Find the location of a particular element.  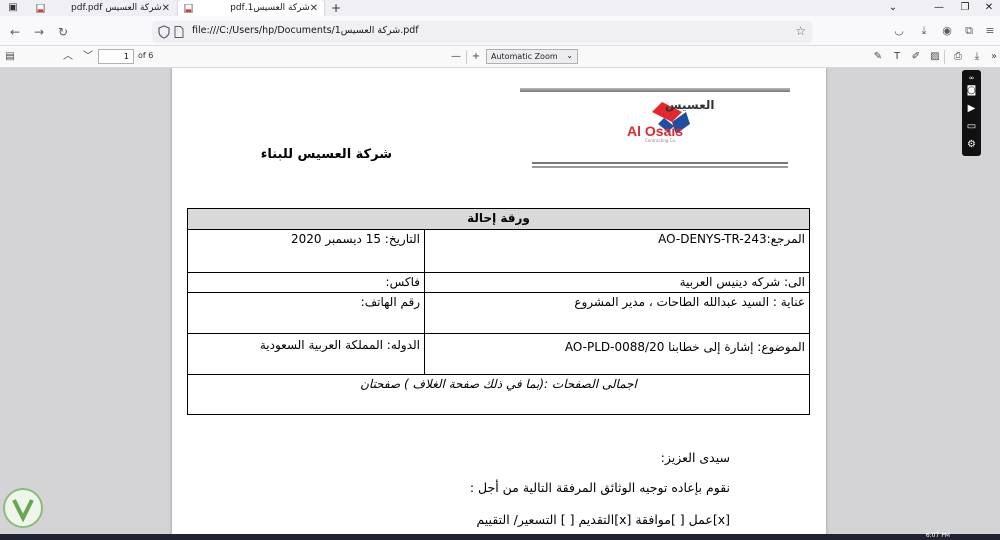

date-cell: التاريخ: 15 ديسمبر 2020 is located at coordinates (306, 251).